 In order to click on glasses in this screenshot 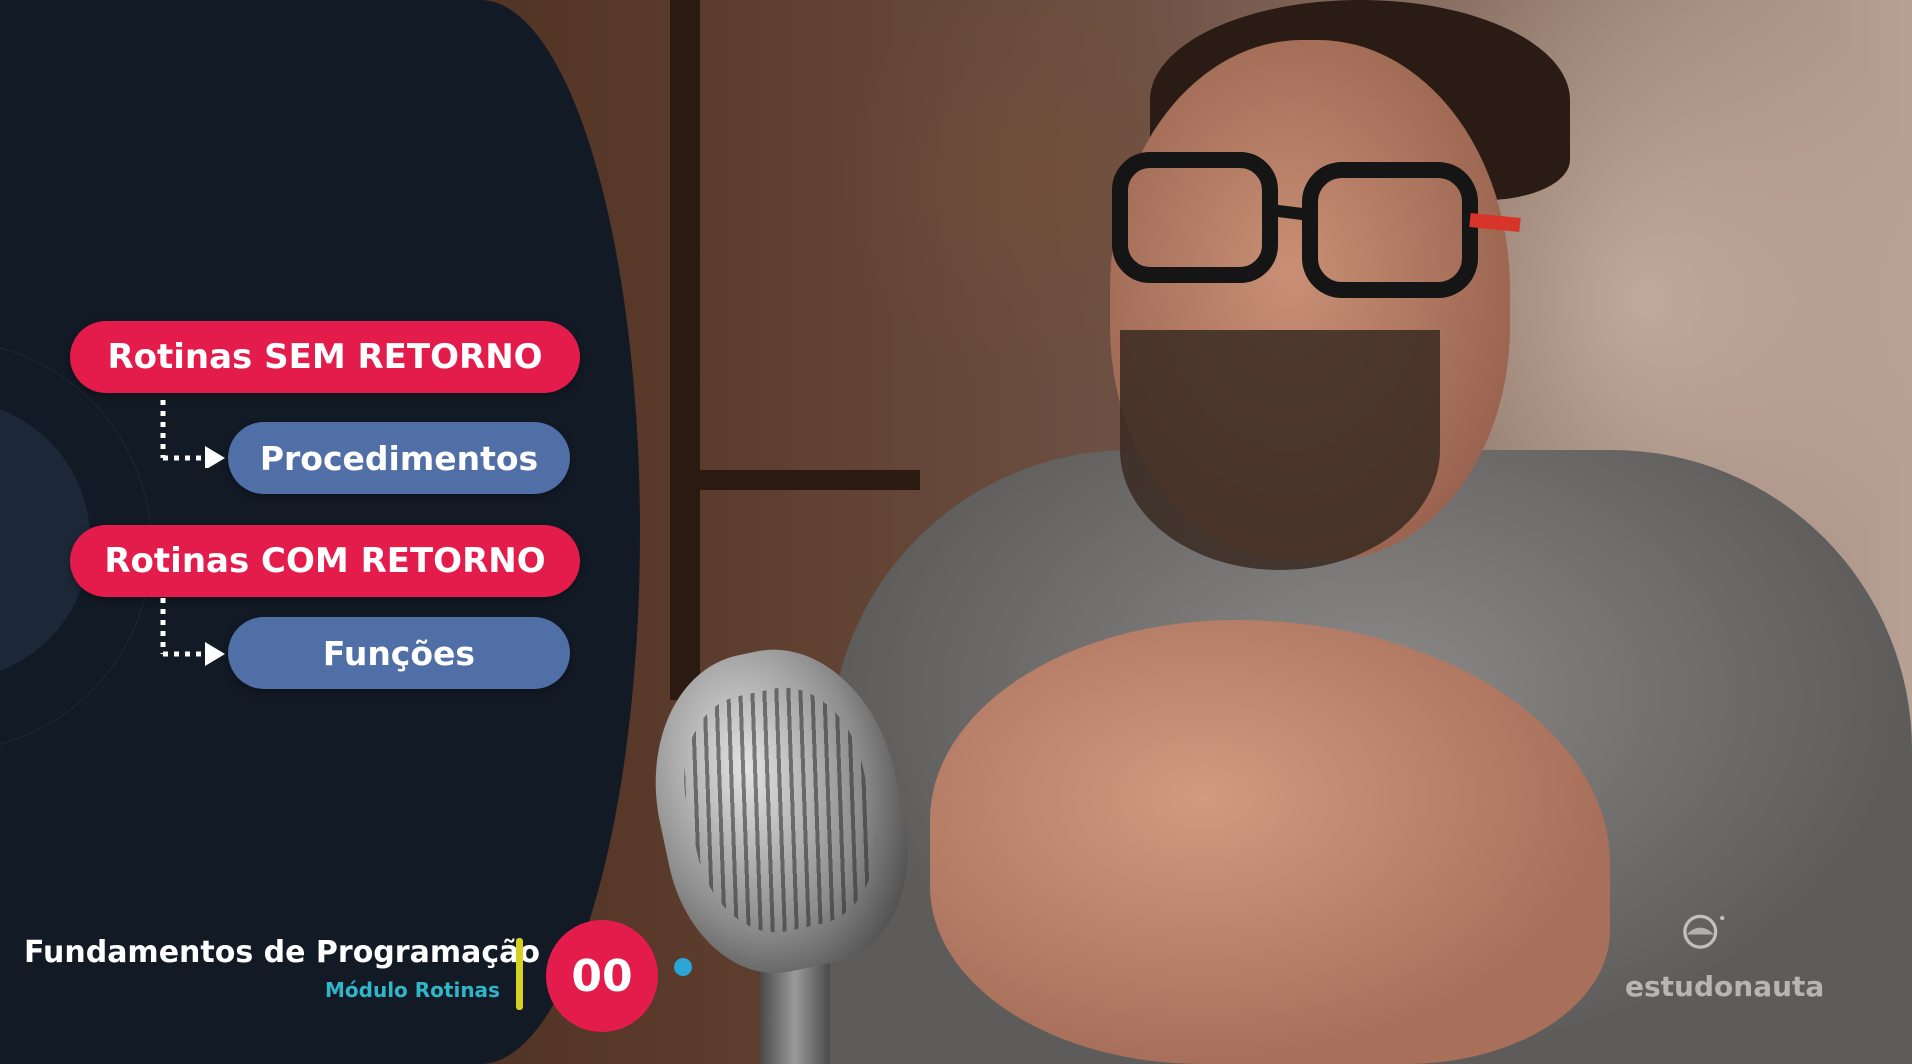, I will do `click(1316, 225)`.